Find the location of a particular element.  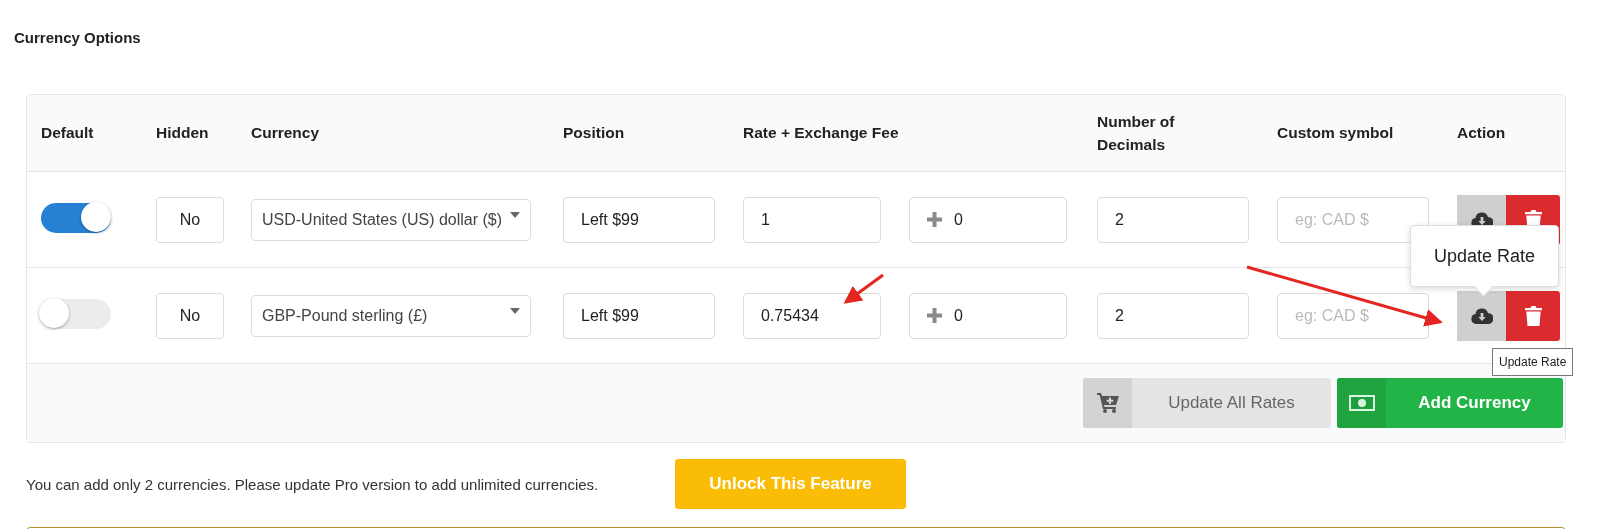

banknote-icon is located at coordinates (1361, 403).